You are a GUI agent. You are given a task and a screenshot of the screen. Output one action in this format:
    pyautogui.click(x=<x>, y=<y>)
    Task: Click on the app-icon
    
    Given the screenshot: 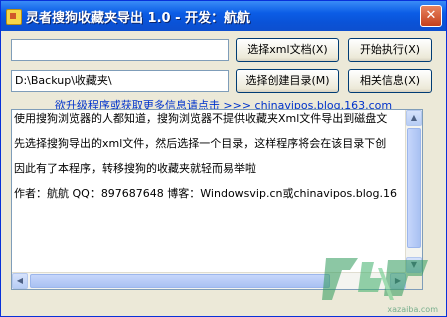 What is the action you would take?
    pyautogui.click(x=14, y=17)
    